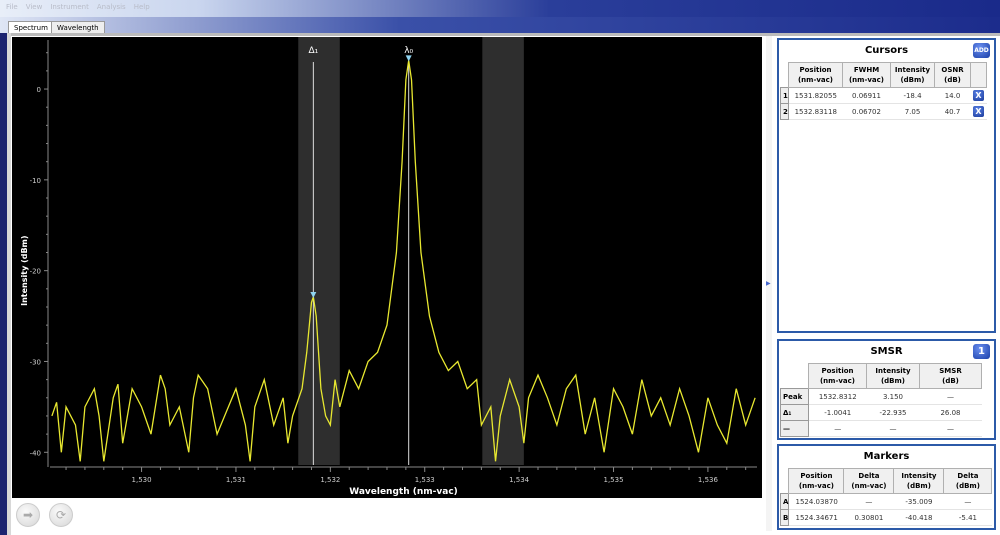 This screenshot has width=1000, height=535. I want to click on table-cell: -22.935, so click(893, 412).